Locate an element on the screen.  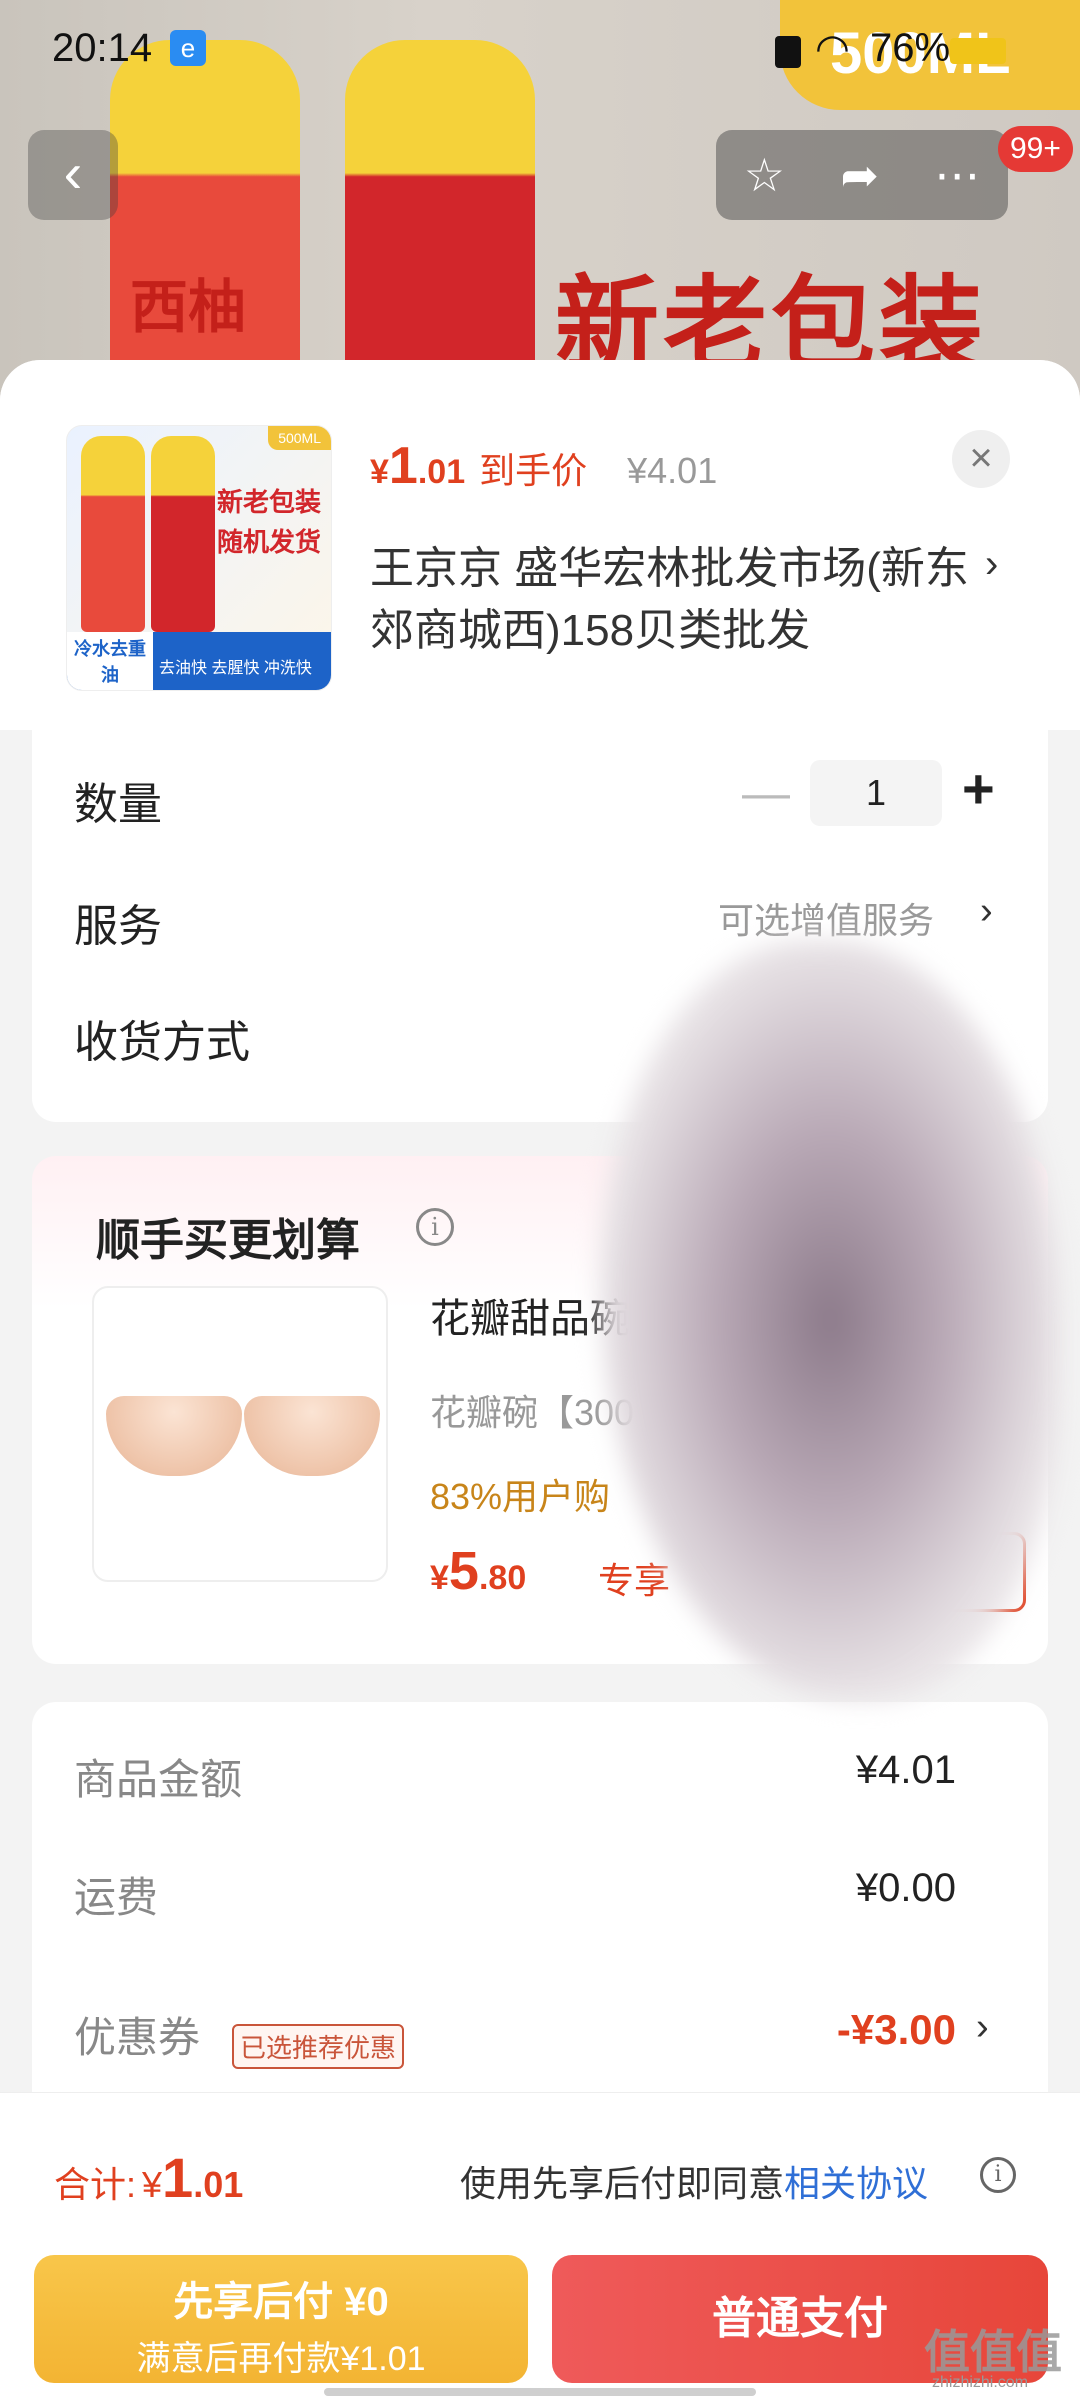
total-integer: 1 is located at coordinates (178, 2177).